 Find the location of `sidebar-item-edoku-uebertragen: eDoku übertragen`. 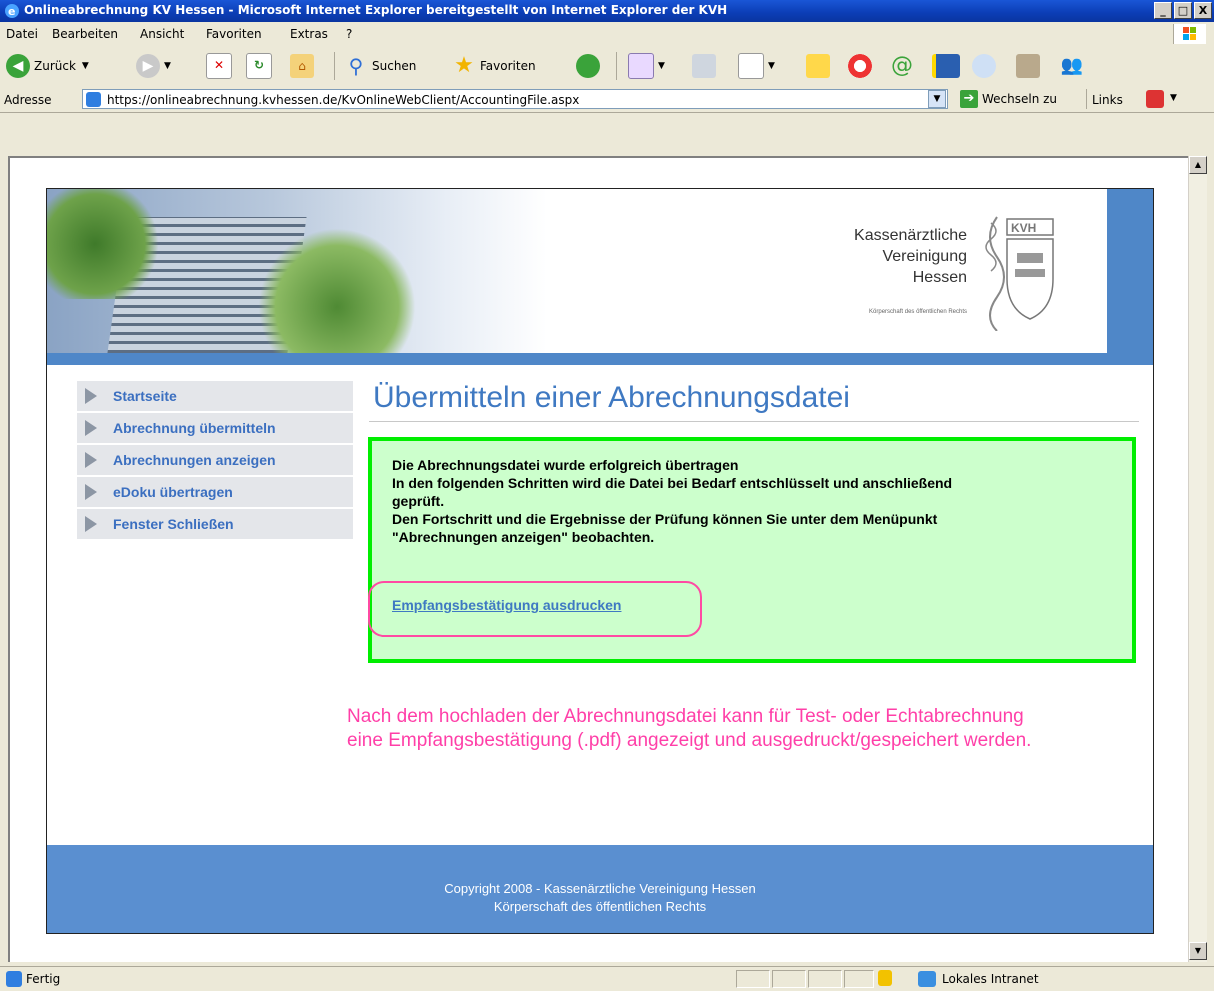

sidebar-item-edoku-uebertragen: eDoku übertragen is located at coordinates (215, 493).